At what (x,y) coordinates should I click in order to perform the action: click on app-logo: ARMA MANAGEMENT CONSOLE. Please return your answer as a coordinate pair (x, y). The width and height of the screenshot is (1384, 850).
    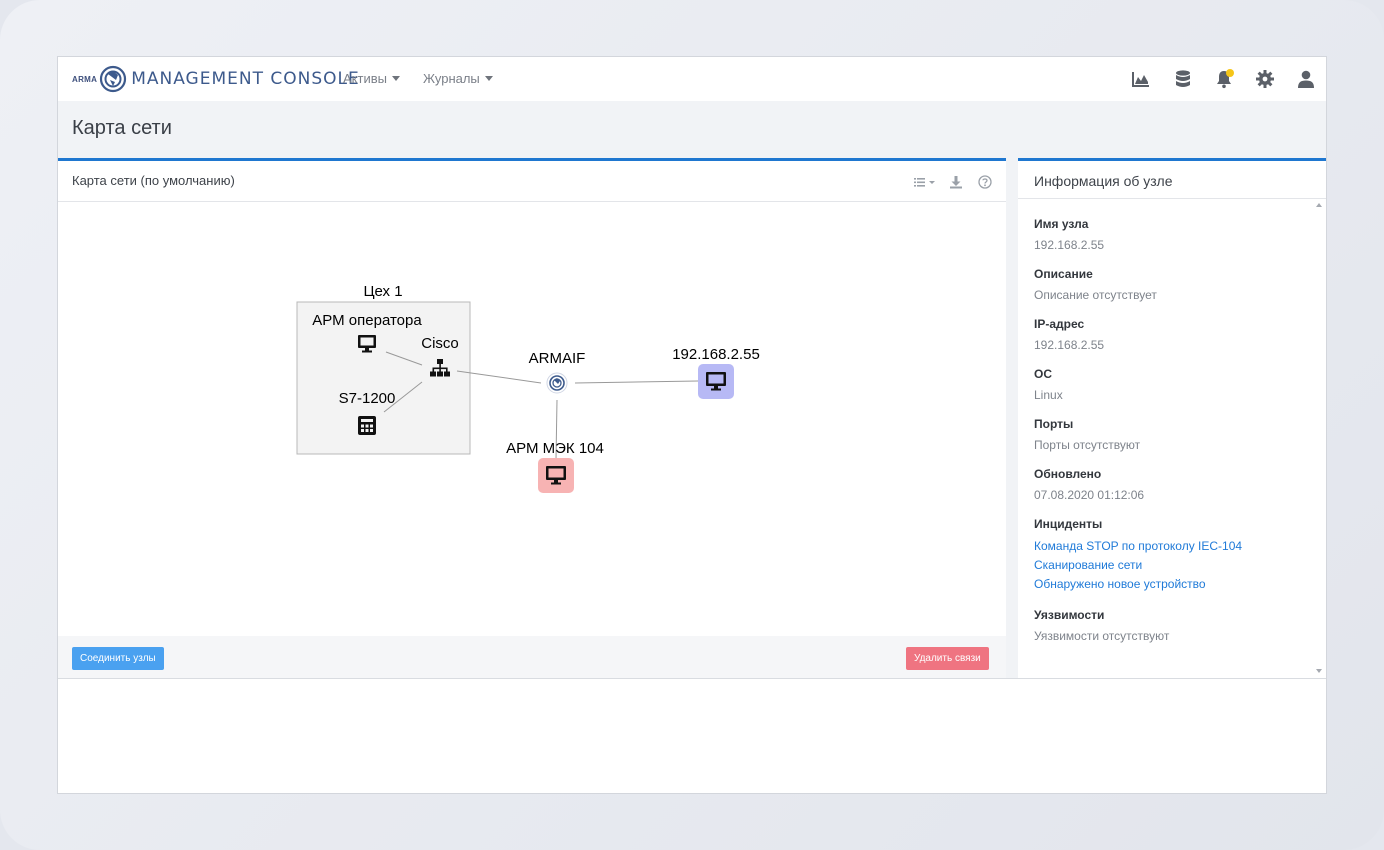
    Looking at the image, I should click on (216, 79).